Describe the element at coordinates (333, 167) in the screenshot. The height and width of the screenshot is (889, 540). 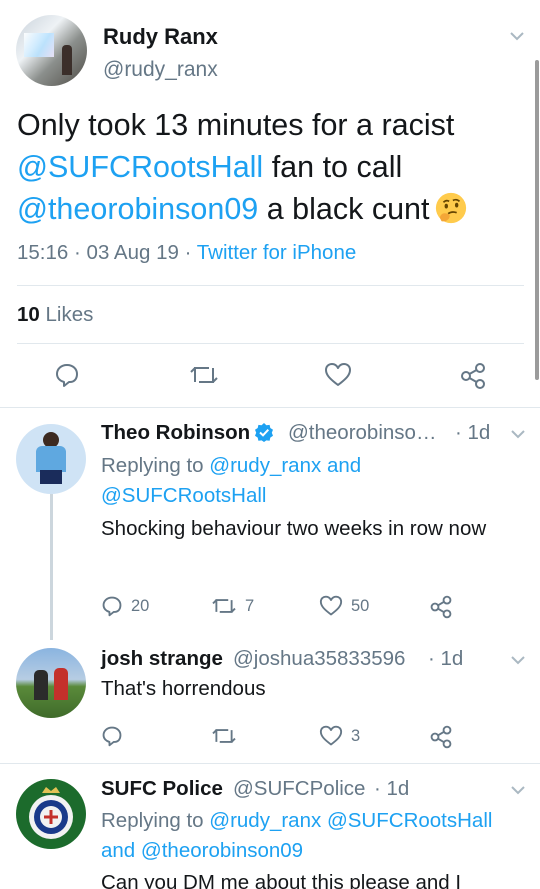
I see `tweet-text-part: fan to call` at that location.